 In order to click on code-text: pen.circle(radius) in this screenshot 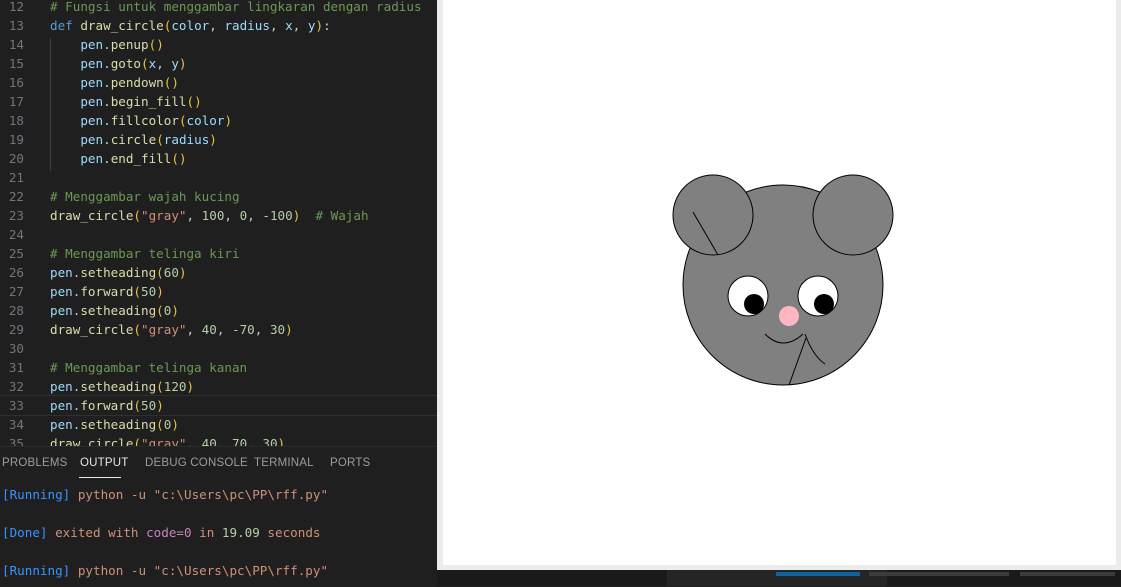, I will do `click(148, 139)`.